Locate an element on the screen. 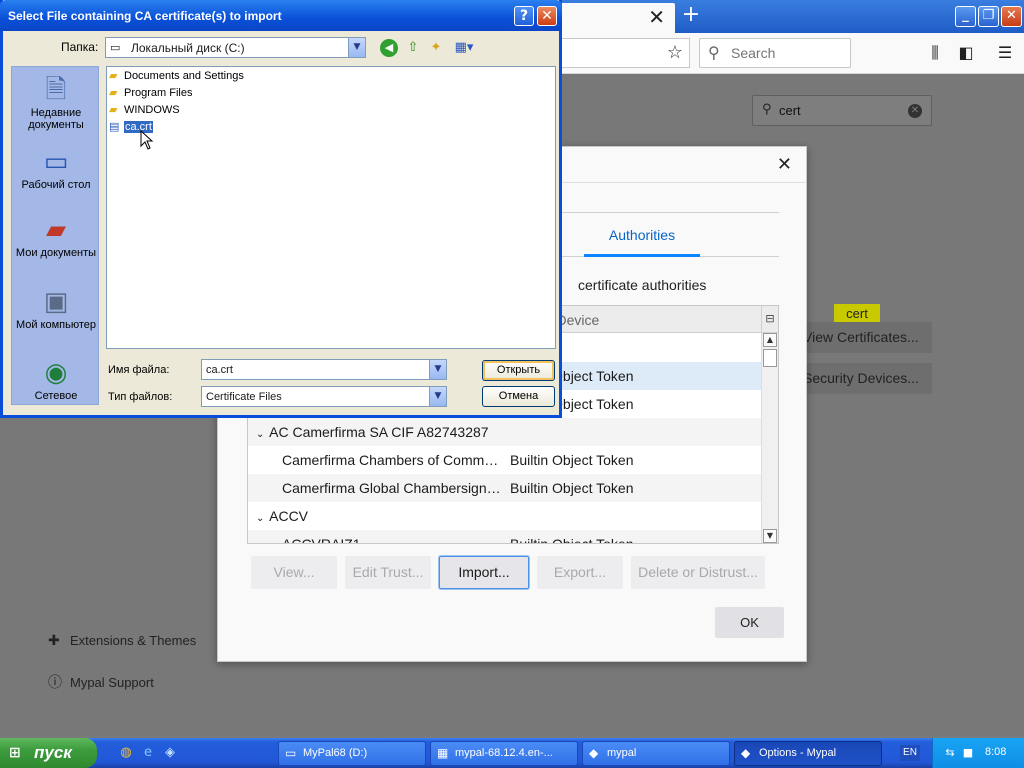  place-my-documents: ▰ Мои документы is located at coordinates (56, 237).